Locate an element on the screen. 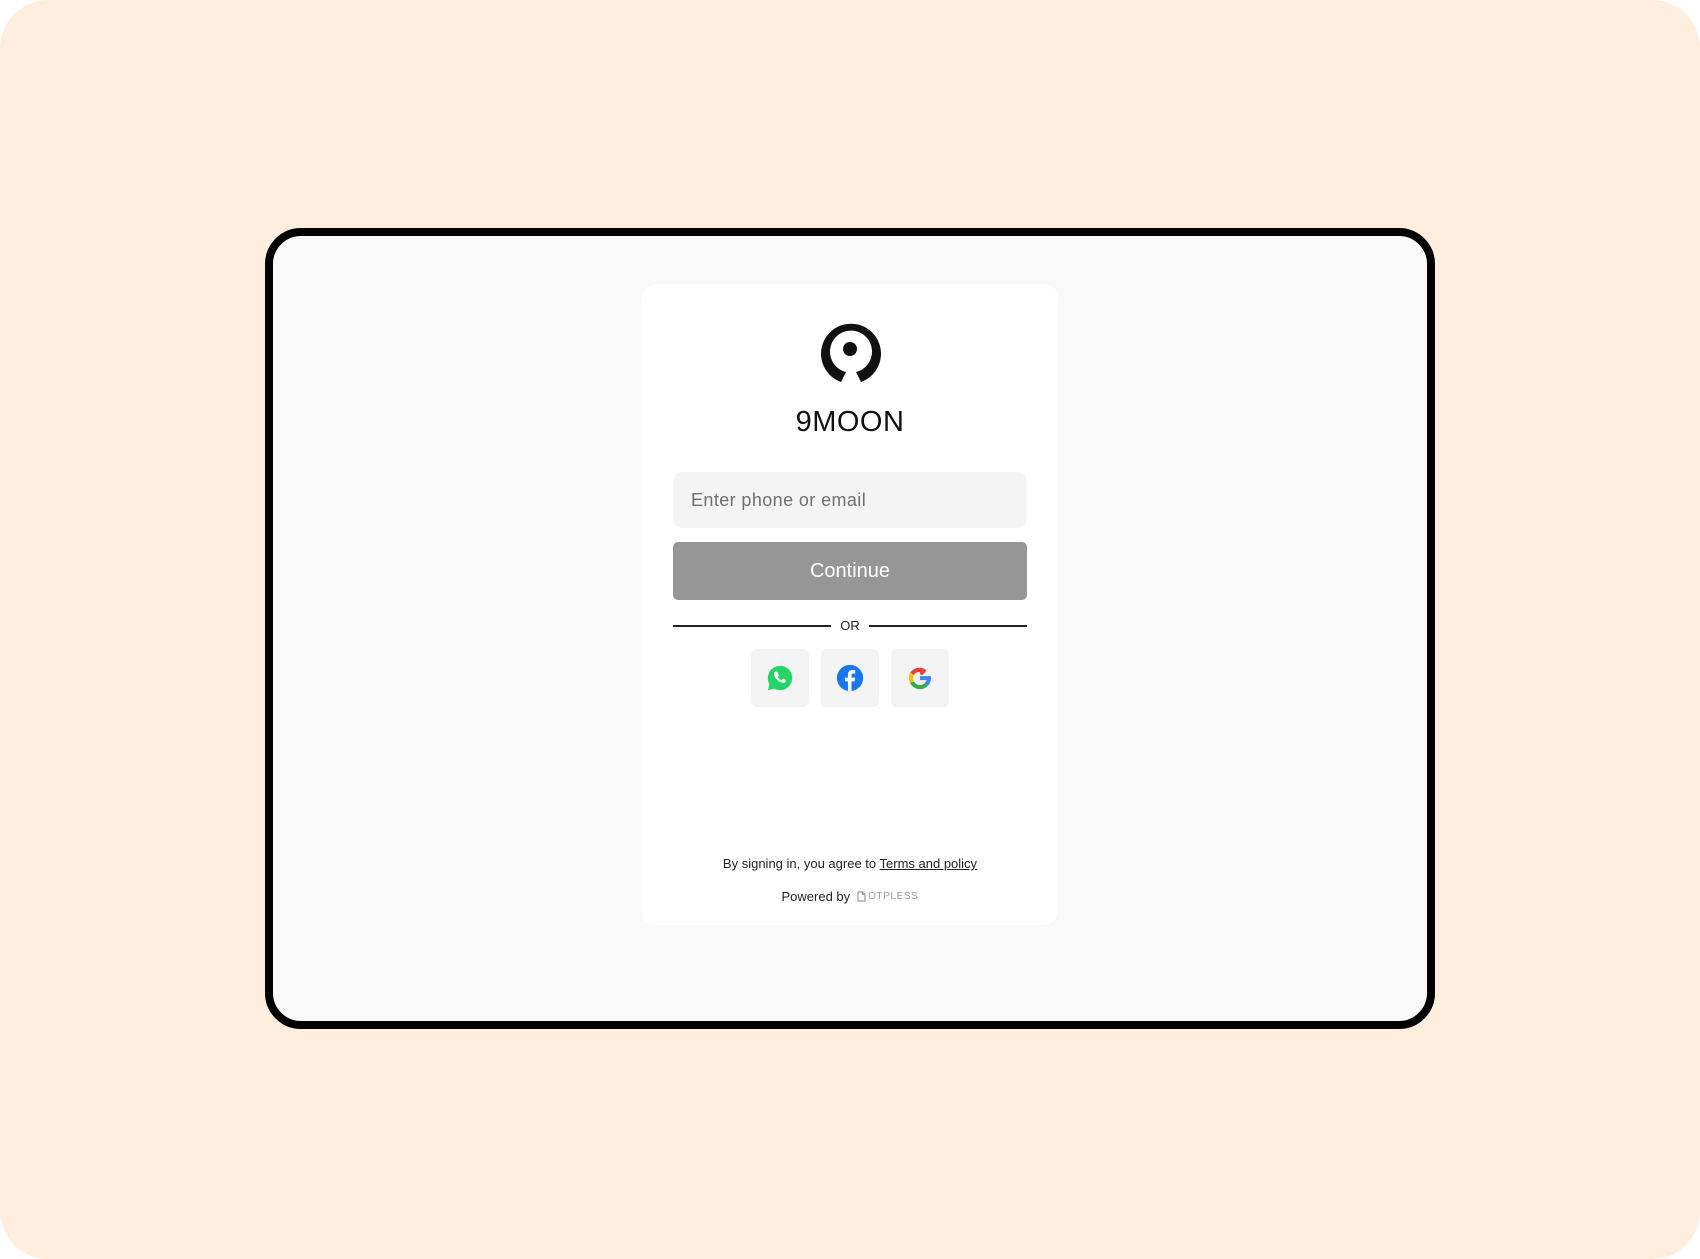 This screenshot has width=1700, height=1259. terms-link: Terms and policy is located at coordinates (929, 863).